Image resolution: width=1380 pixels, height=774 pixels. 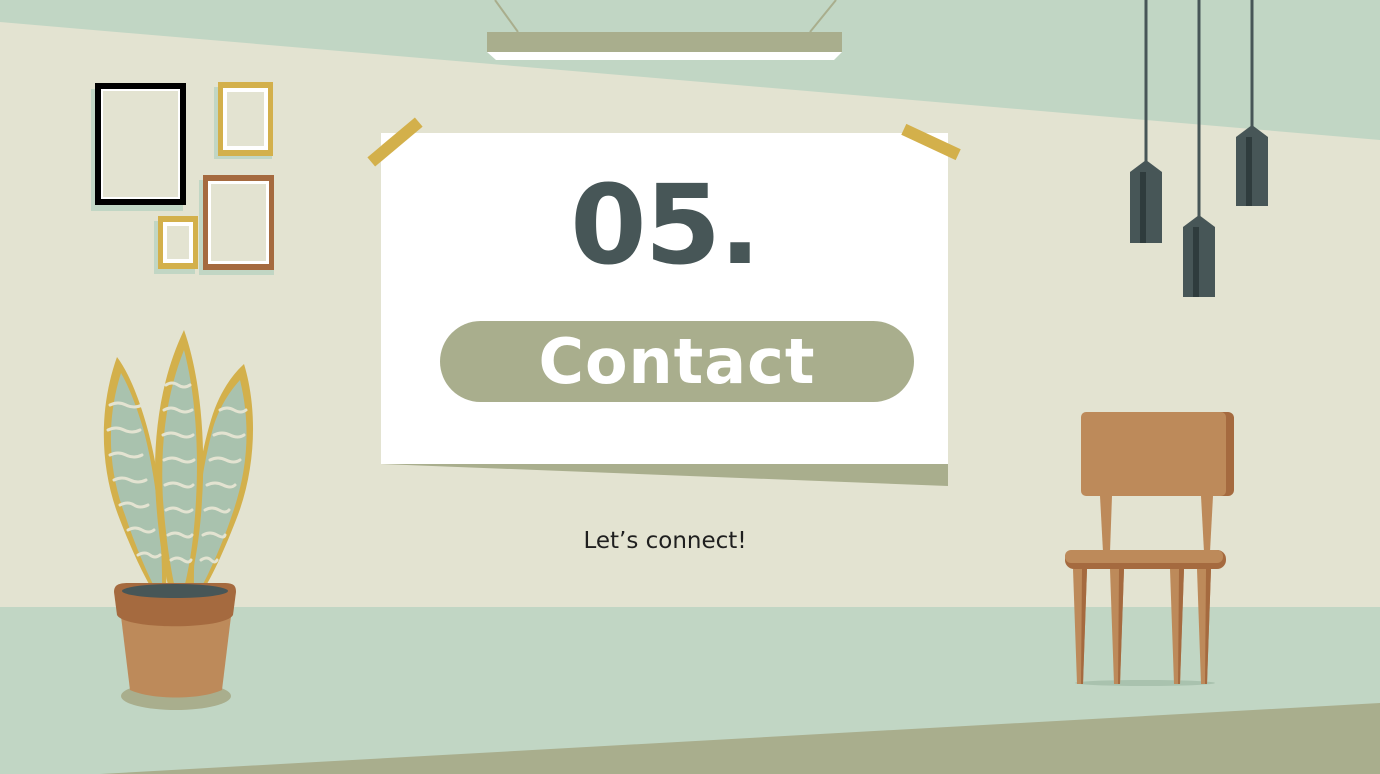 What do you see at coordinates (665, 541) in the screenshot?
I see `subtitle: Let’s connect!` at bounding box center [665, 541].